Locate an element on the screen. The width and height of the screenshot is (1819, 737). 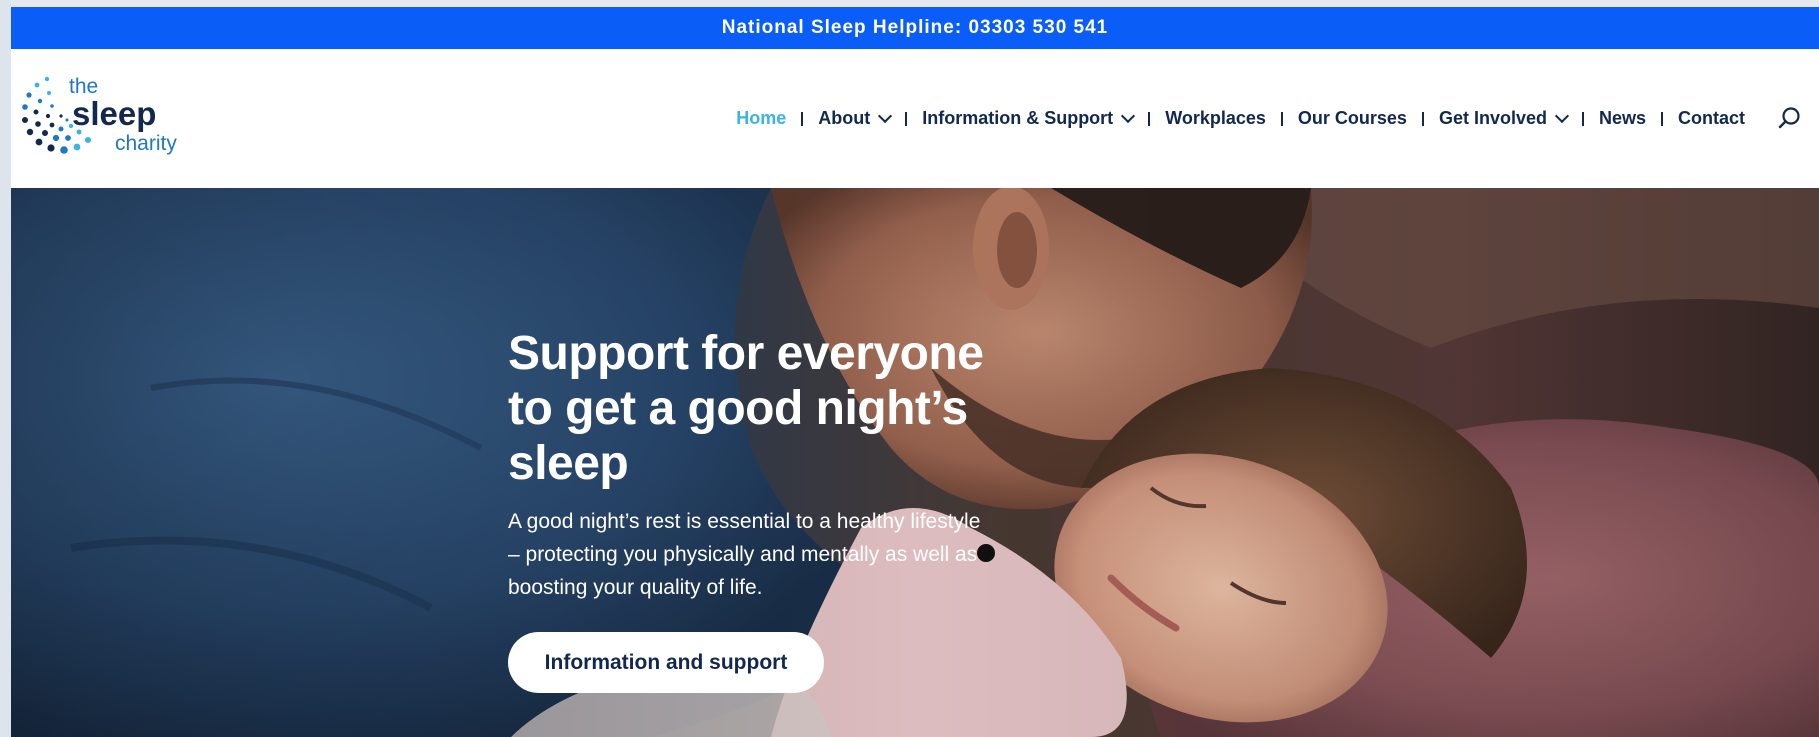
helpline-text: National Sleep Helpline: 03303 530 541 is located at coordinates (915, 28).